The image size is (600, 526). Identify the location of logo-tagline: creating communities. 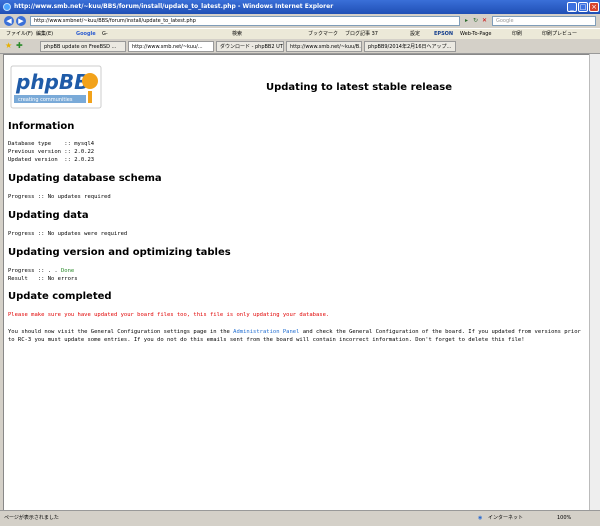
(45, 100).